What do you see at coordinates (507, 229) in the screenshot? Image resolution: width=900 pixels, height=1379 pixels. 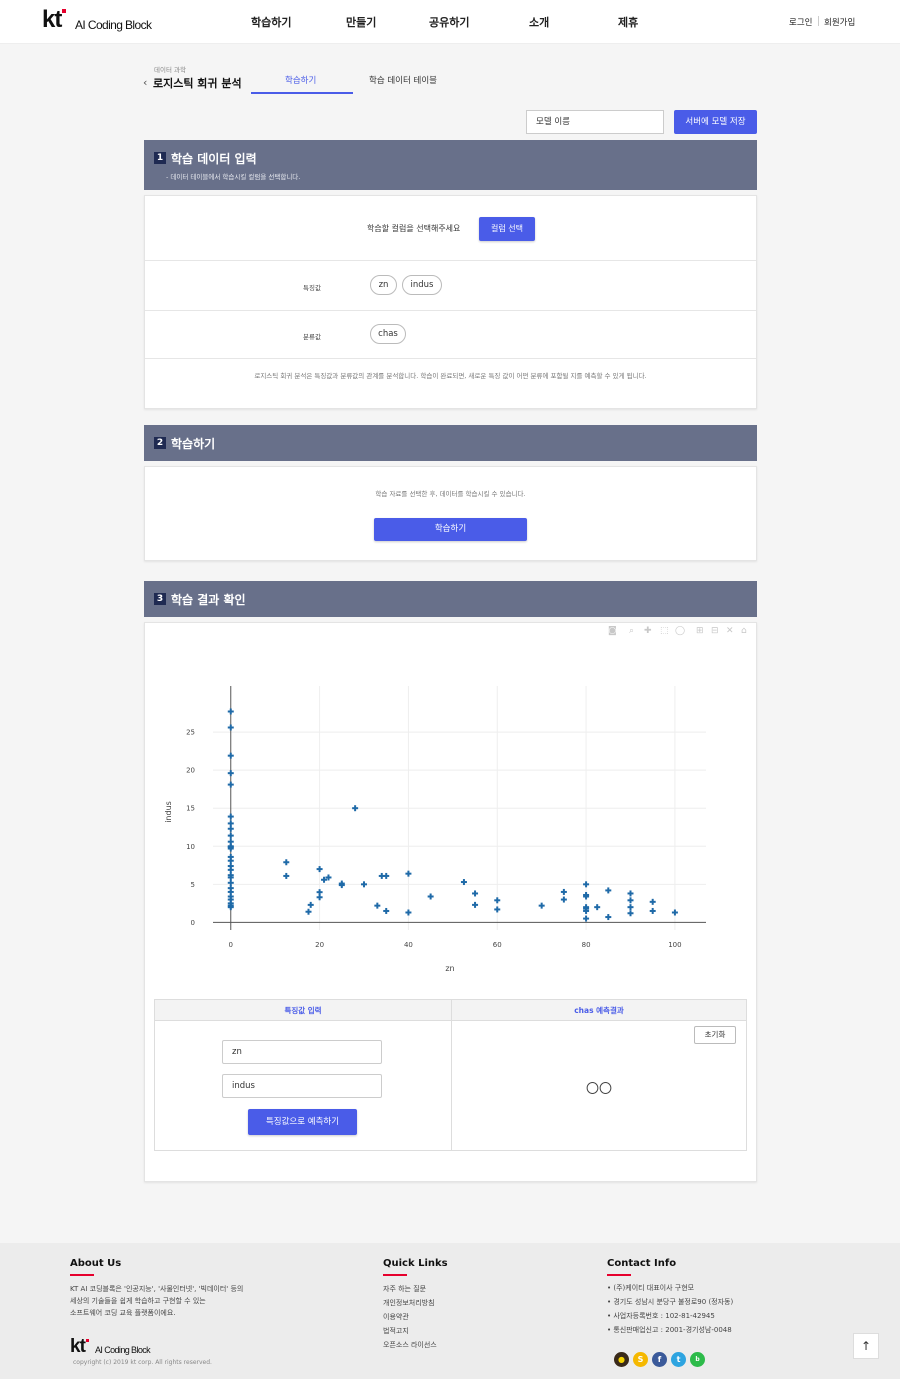 I see `column-select-button: 컬럼 선택` at bounding box center [507, 229].